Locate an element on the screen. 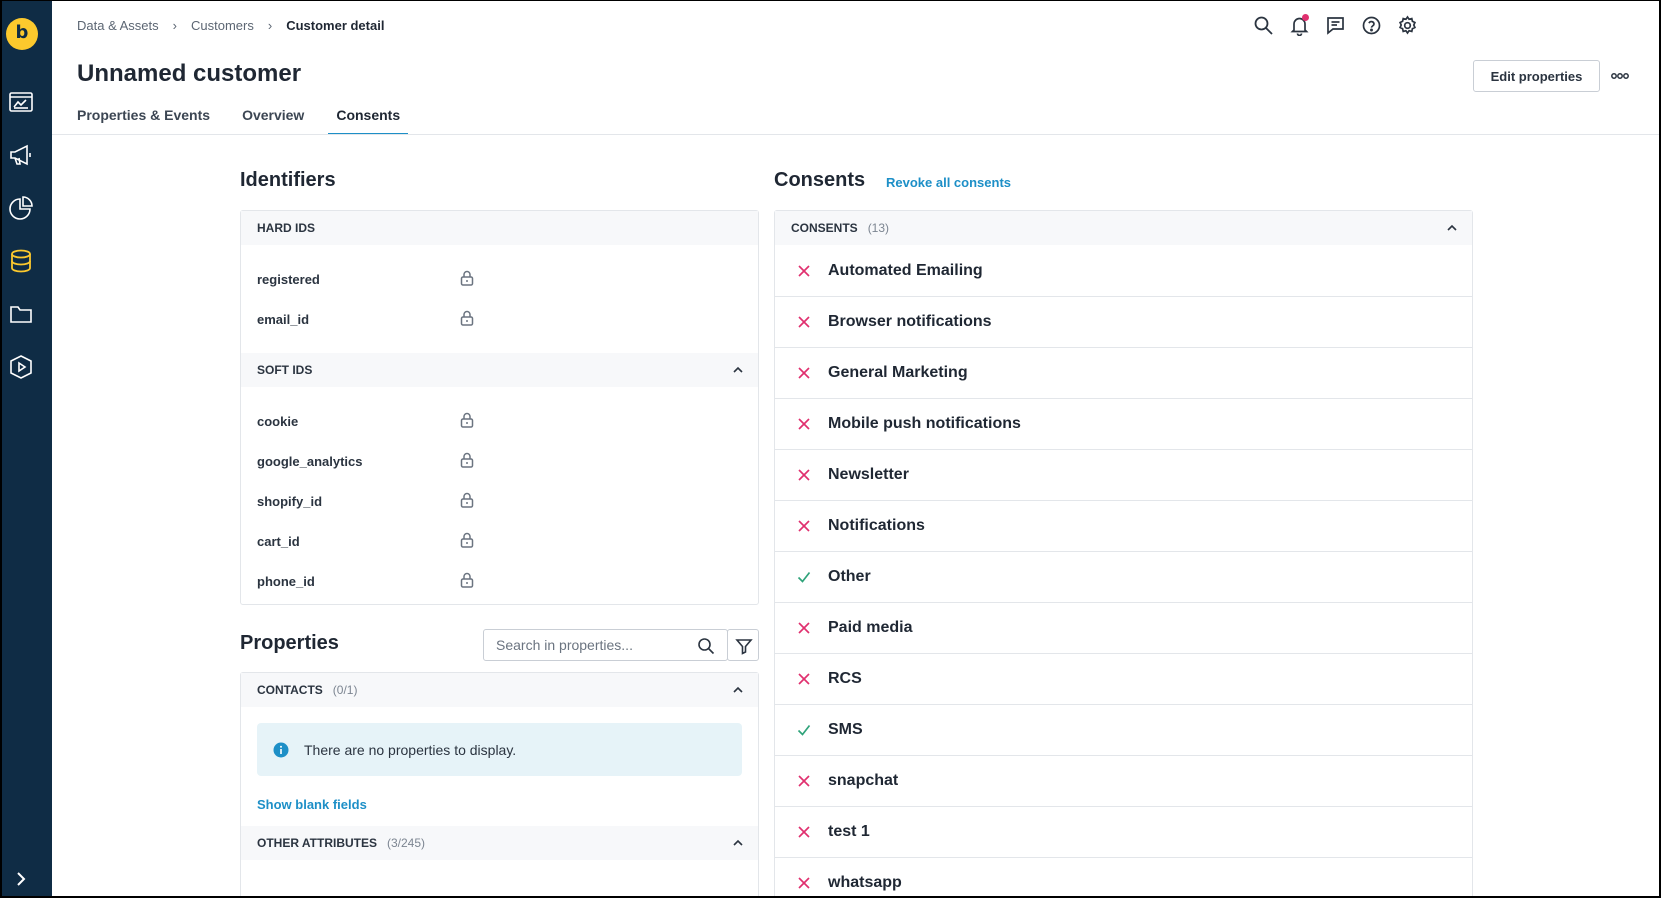 Image resolution: width=1661 pixels, height=898 pixels. consent-label: Mobile push notifications is located at coordinates (924, 423).